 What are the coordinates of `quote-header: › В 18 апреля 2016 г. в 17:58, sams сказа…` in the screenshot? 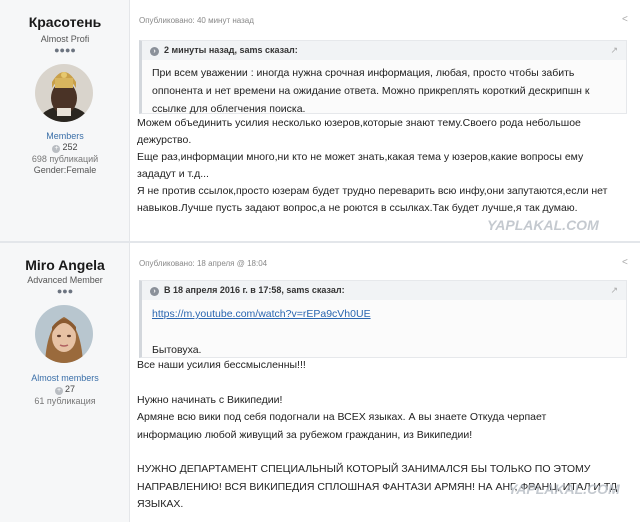 It's located at (384, 290).